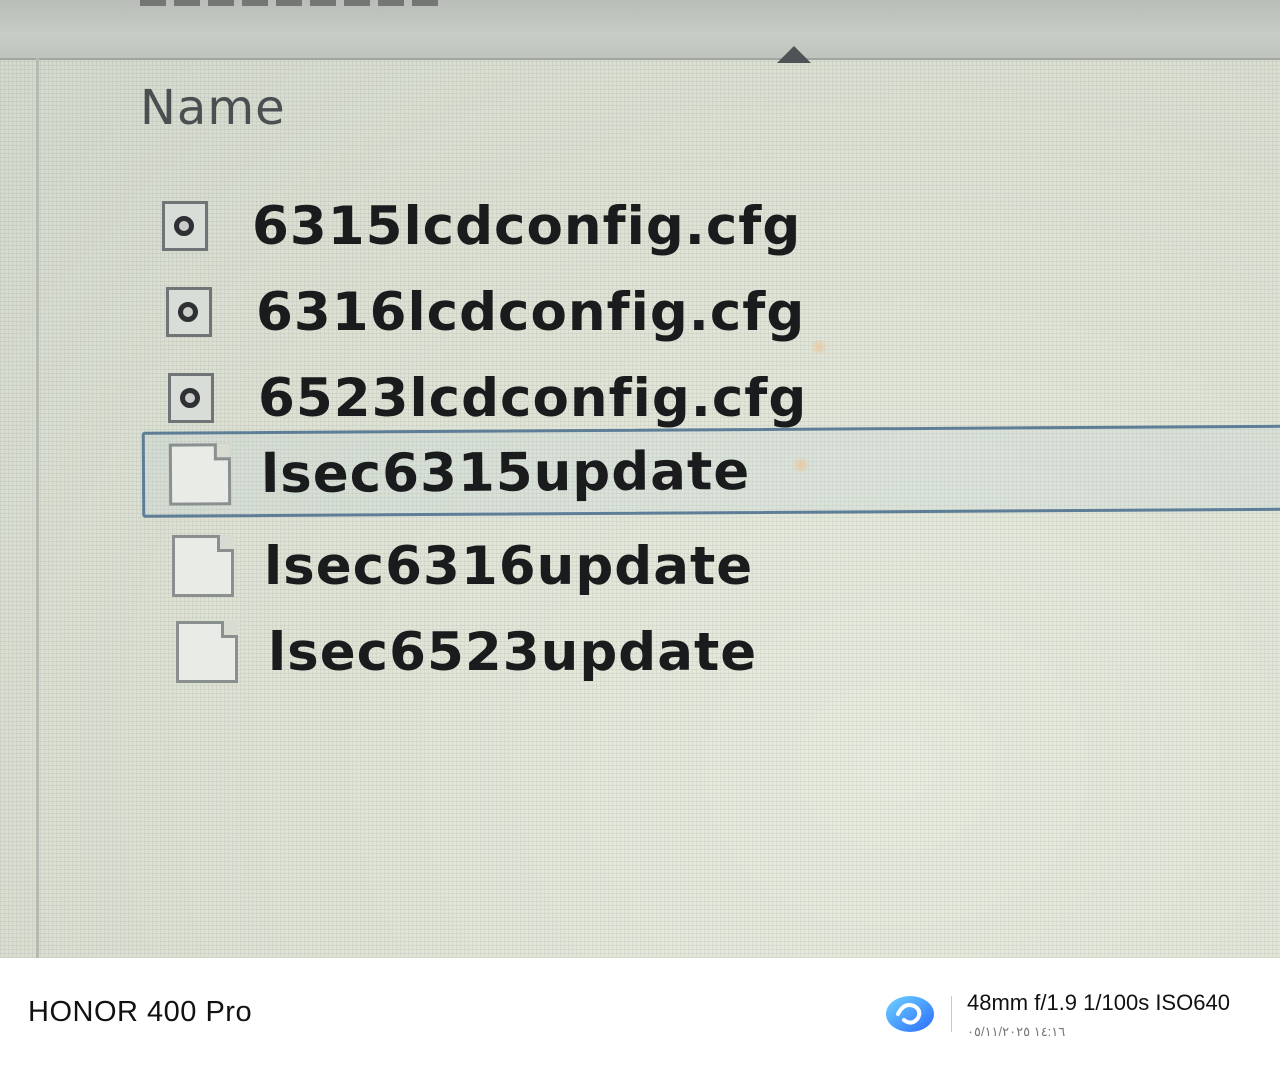 This screenshot has width=1280, height=1067. What do you see at coordinates (533, 398) in the screenshot?
I see `file-name: 6523lcdconfig.cfg` at bounding box center [533, 398].